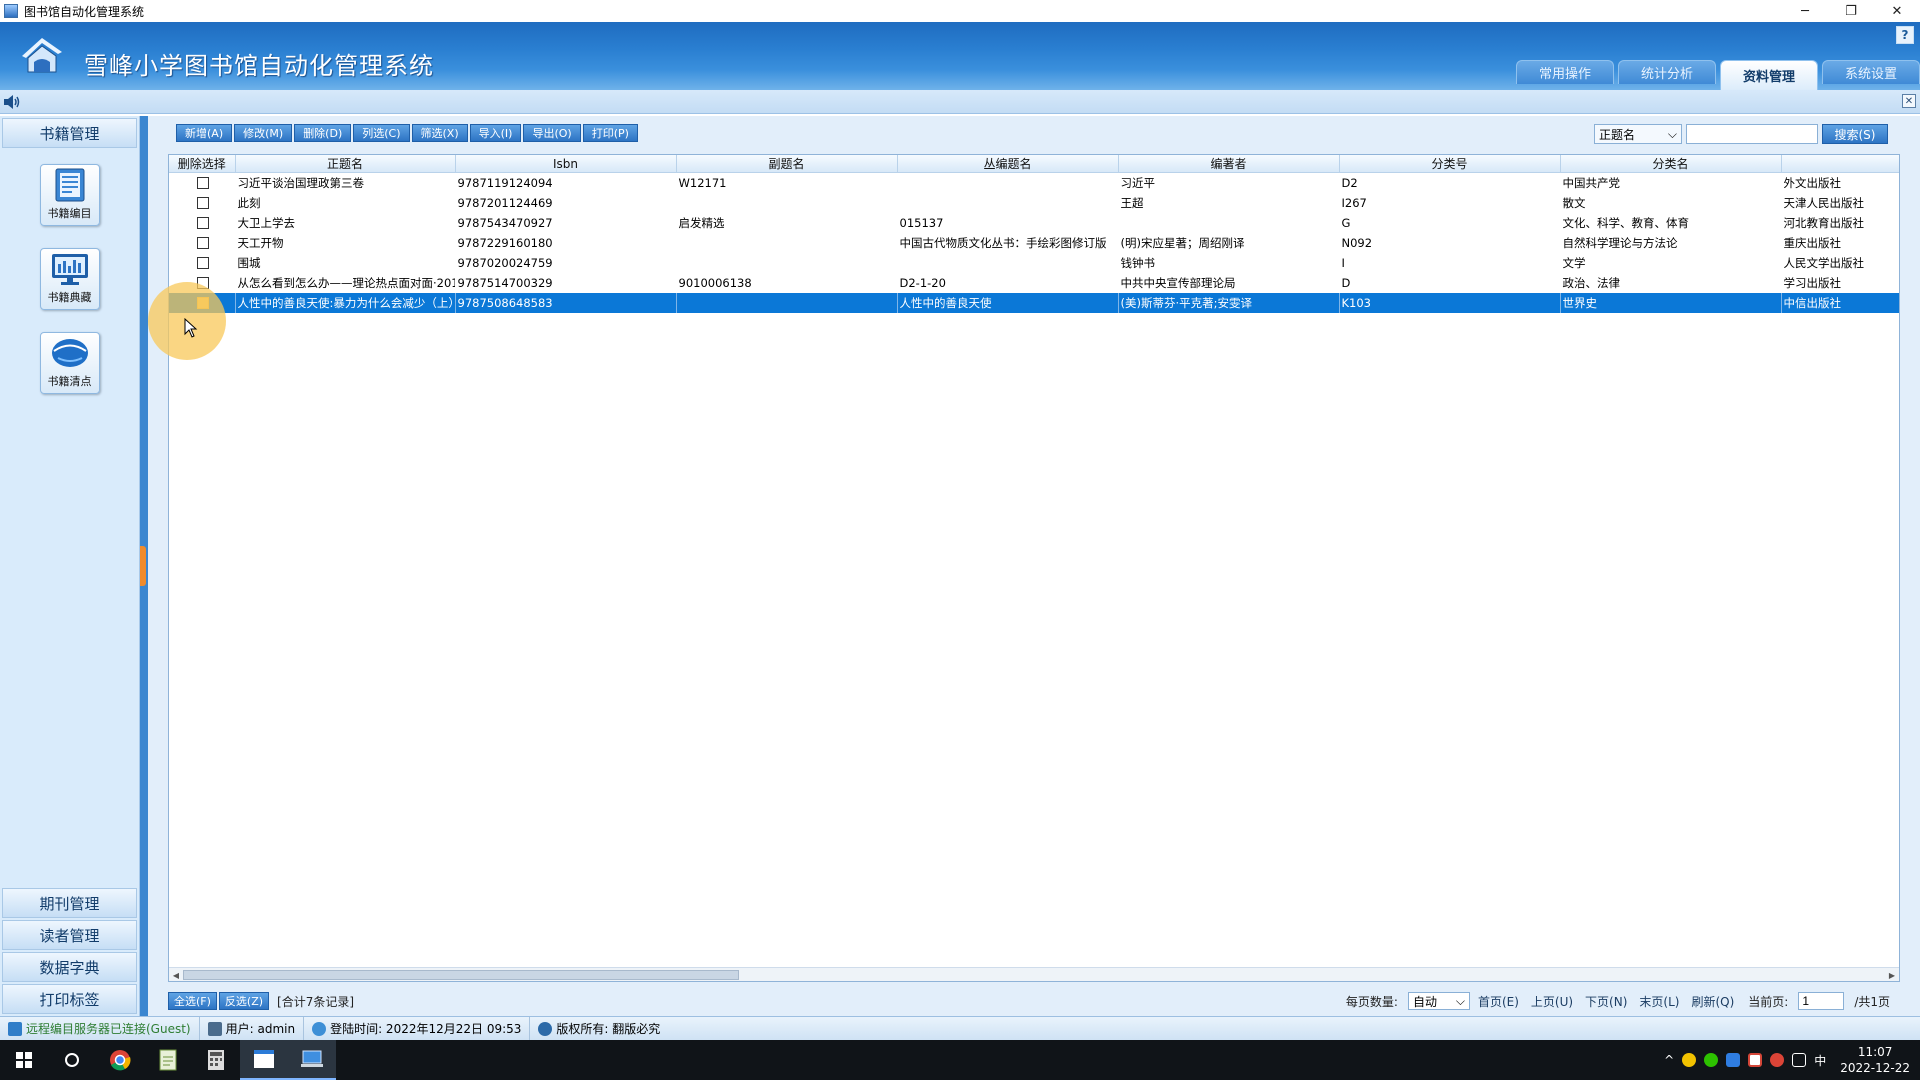 Image resolution: width=1920 pixels, height=1080 pixels. What do you see at coordinates (1769, 75) in the screenshot?
I see `tab-data-management: 资料管理` at bounding box center [1769, 75].